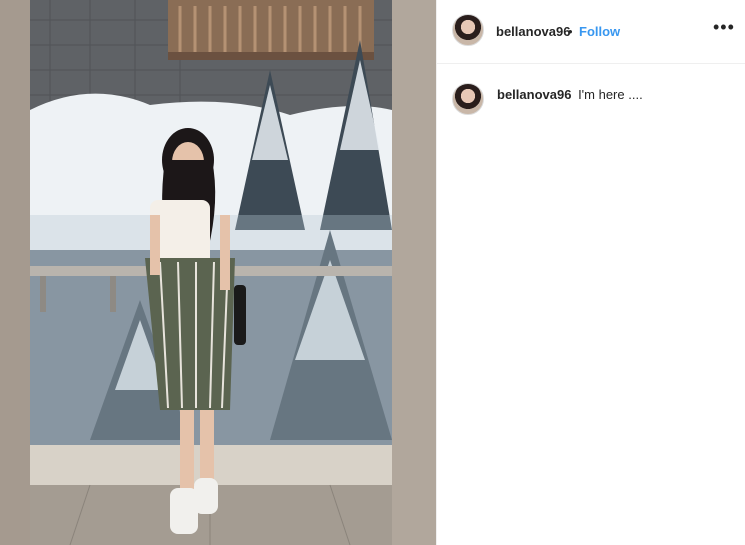 This screenshot has width=745, height=545. I want to click on follow-button: Follow, so click(599, 31).